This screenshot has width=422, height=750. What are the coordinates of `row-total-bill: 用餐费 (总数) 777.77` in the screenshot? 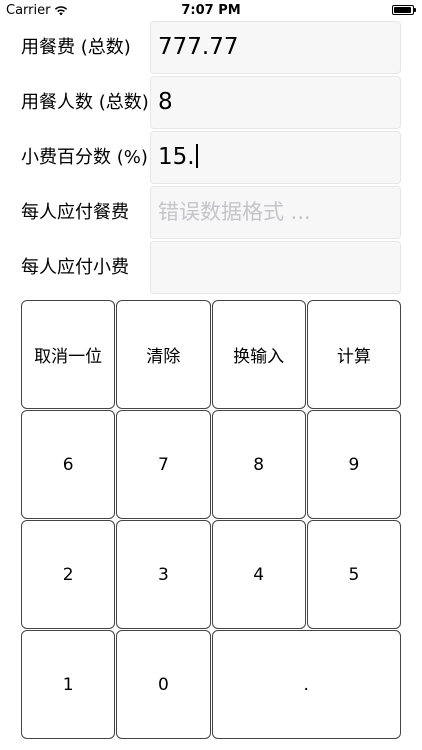 It's located at (211, 47).